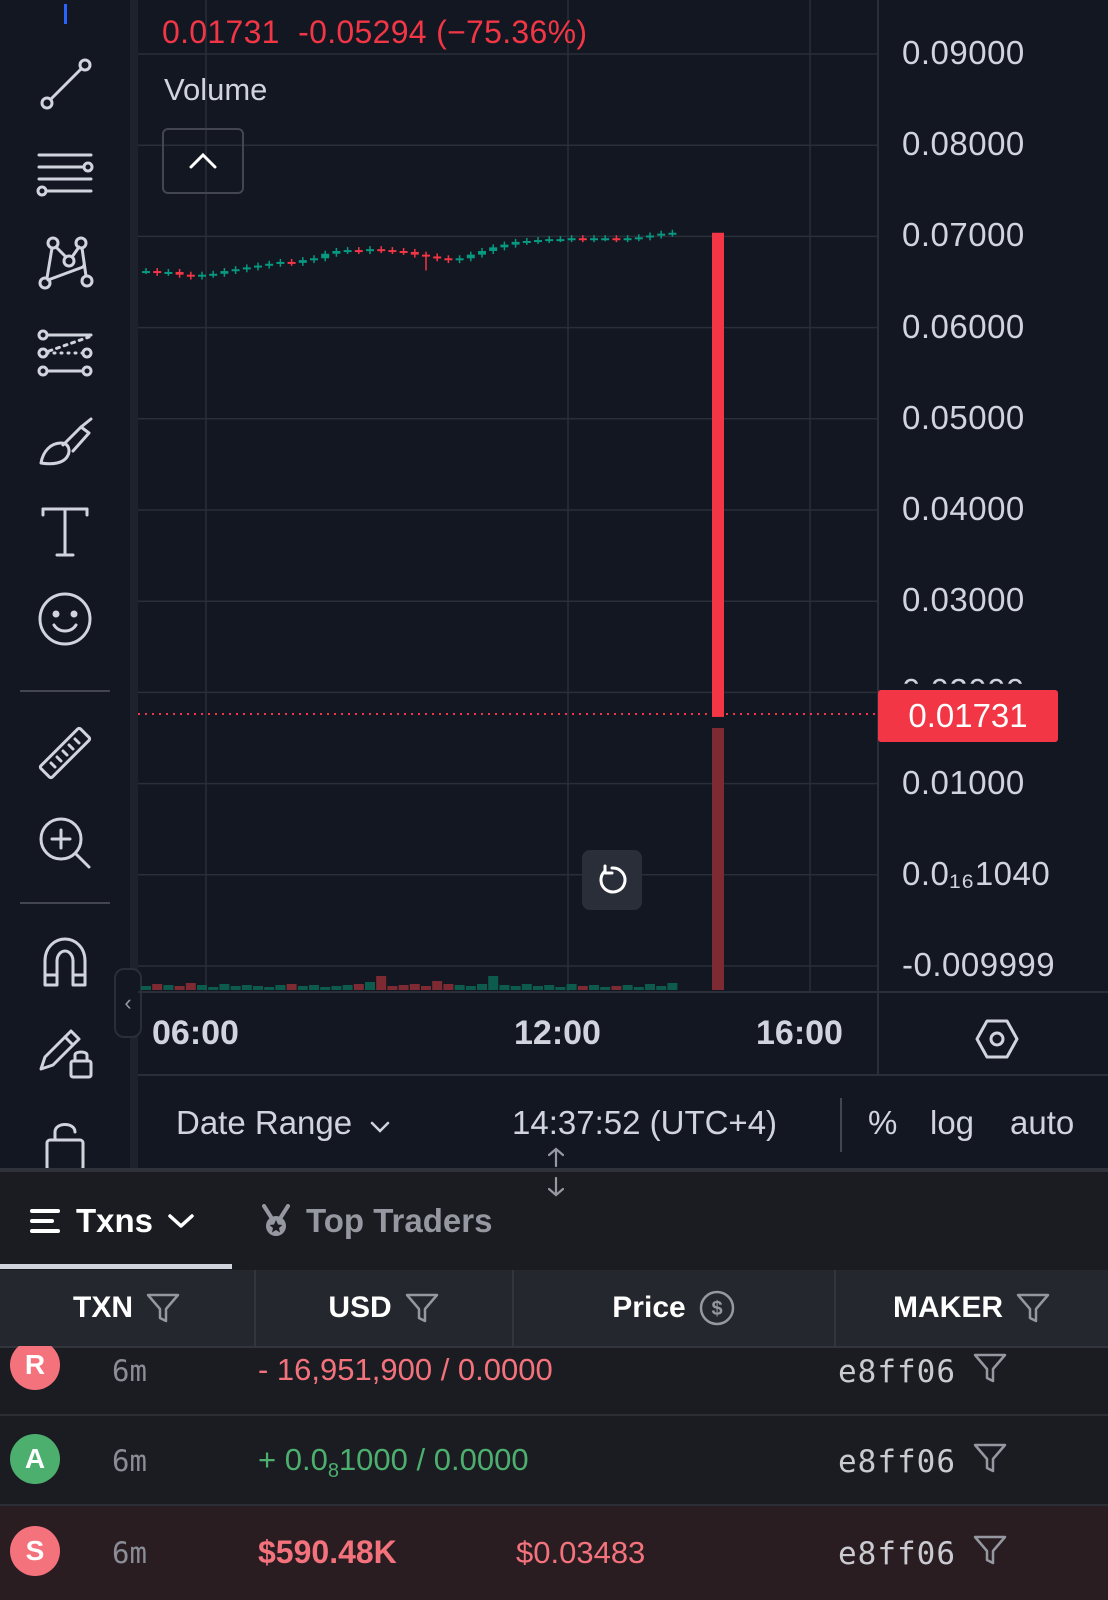  Describe the element at coordinates (963, 326) in the screenshot. I see `price-tick-label: 0.06000` at that location.